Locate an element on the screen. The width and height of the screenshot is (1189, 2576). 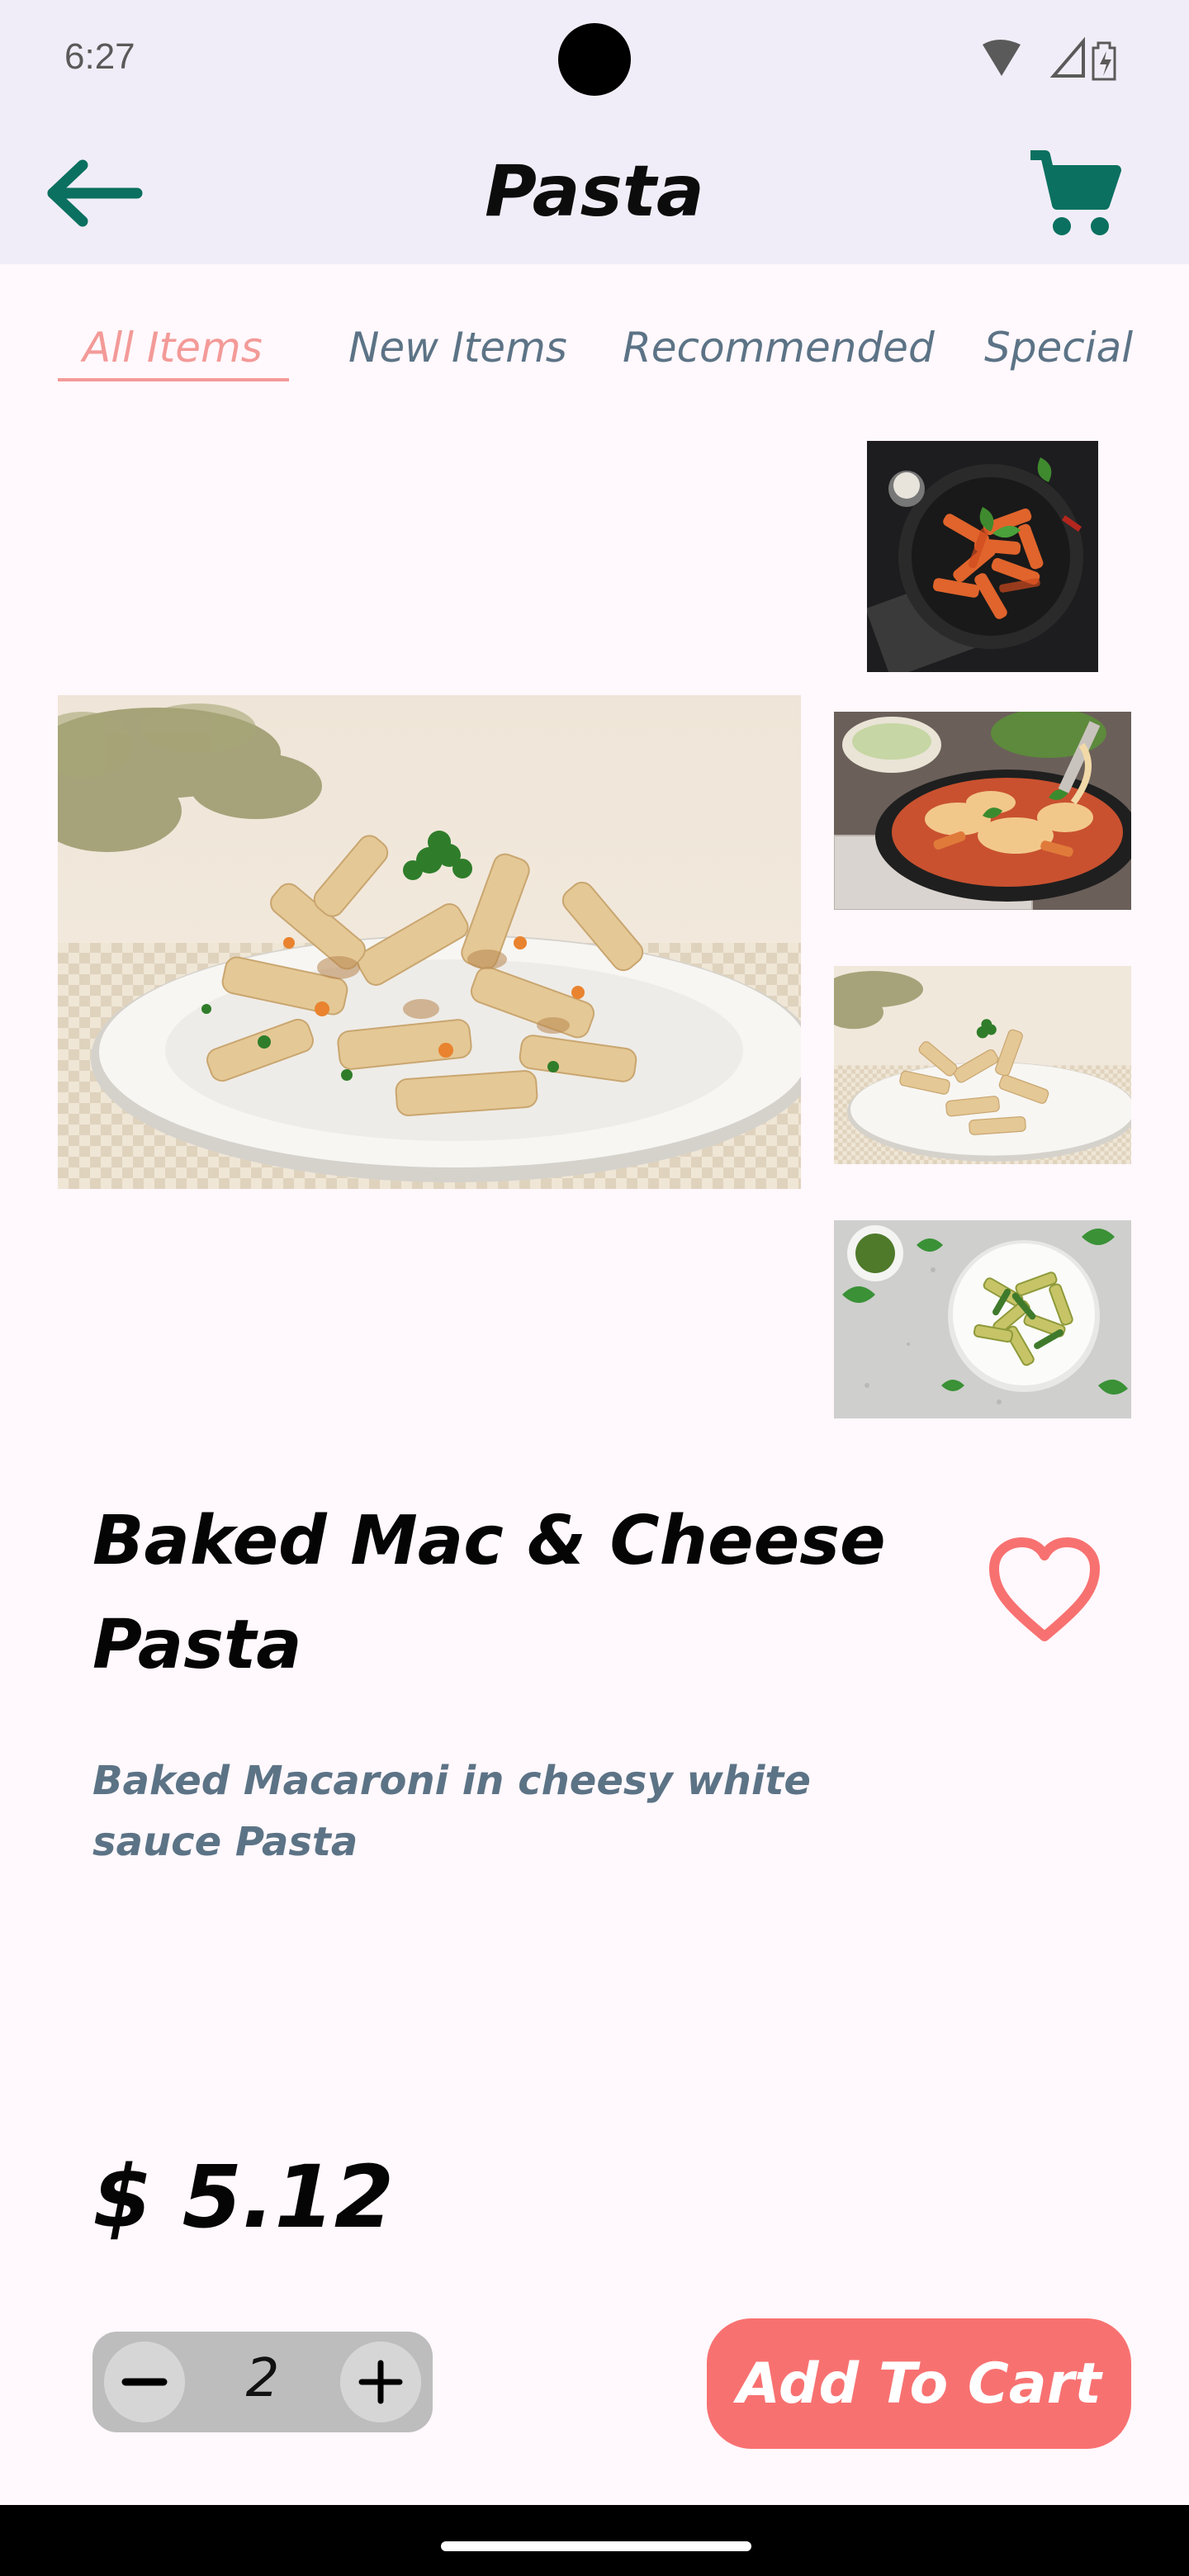
decrease-quantity-button is located at coordinates (144, 2382).